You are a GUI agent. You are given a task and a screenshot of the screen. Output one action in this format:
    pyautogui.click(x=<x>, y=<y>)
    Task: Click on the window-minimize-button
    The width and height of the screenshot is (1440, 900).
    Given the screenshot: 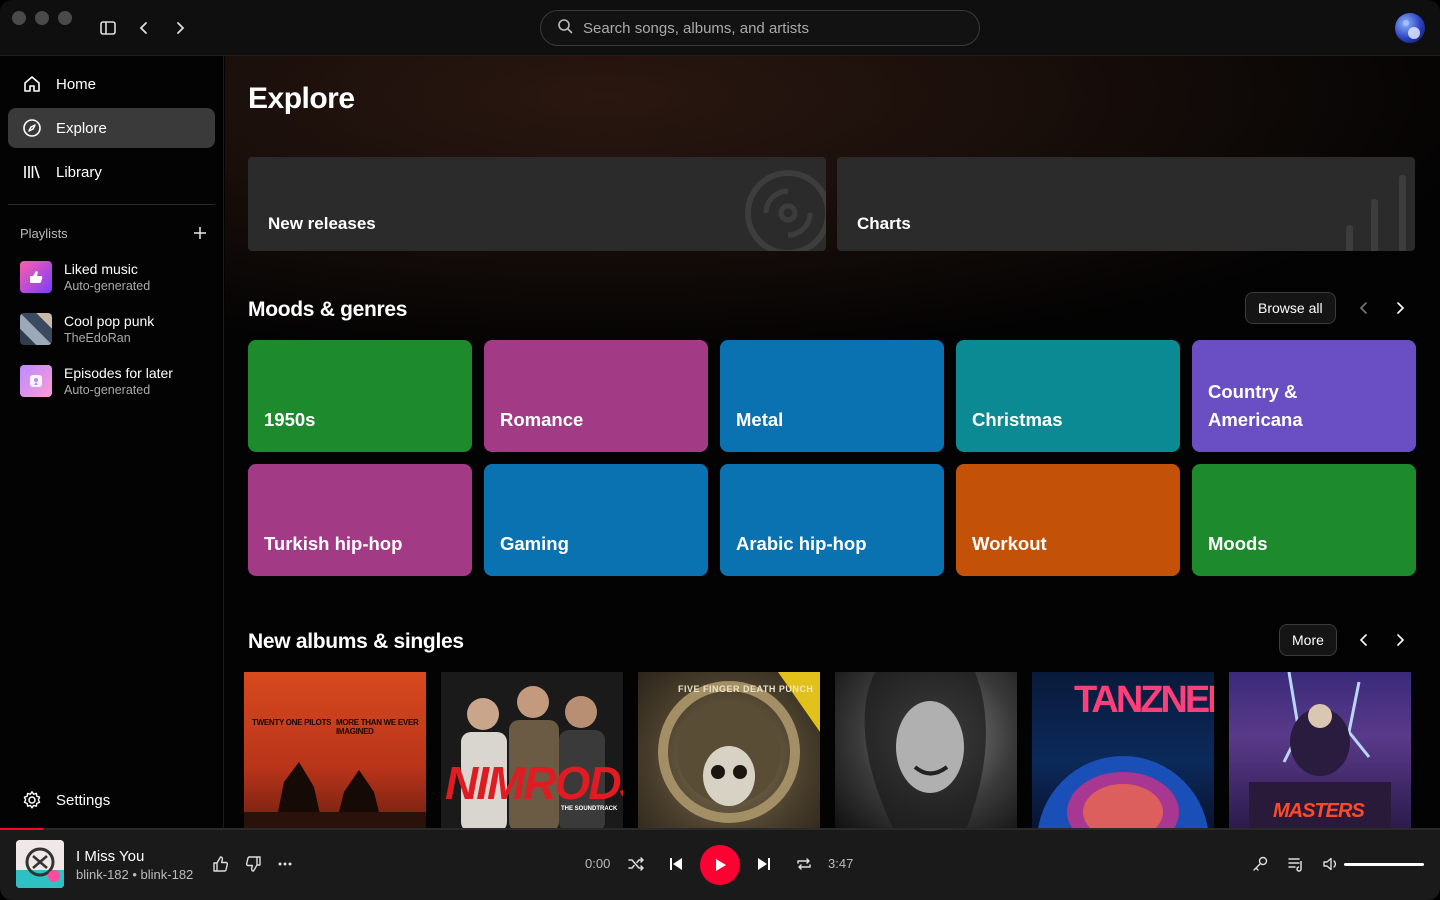 What is the action you would take?
    pyautogui.click(x=42, y=18)
    